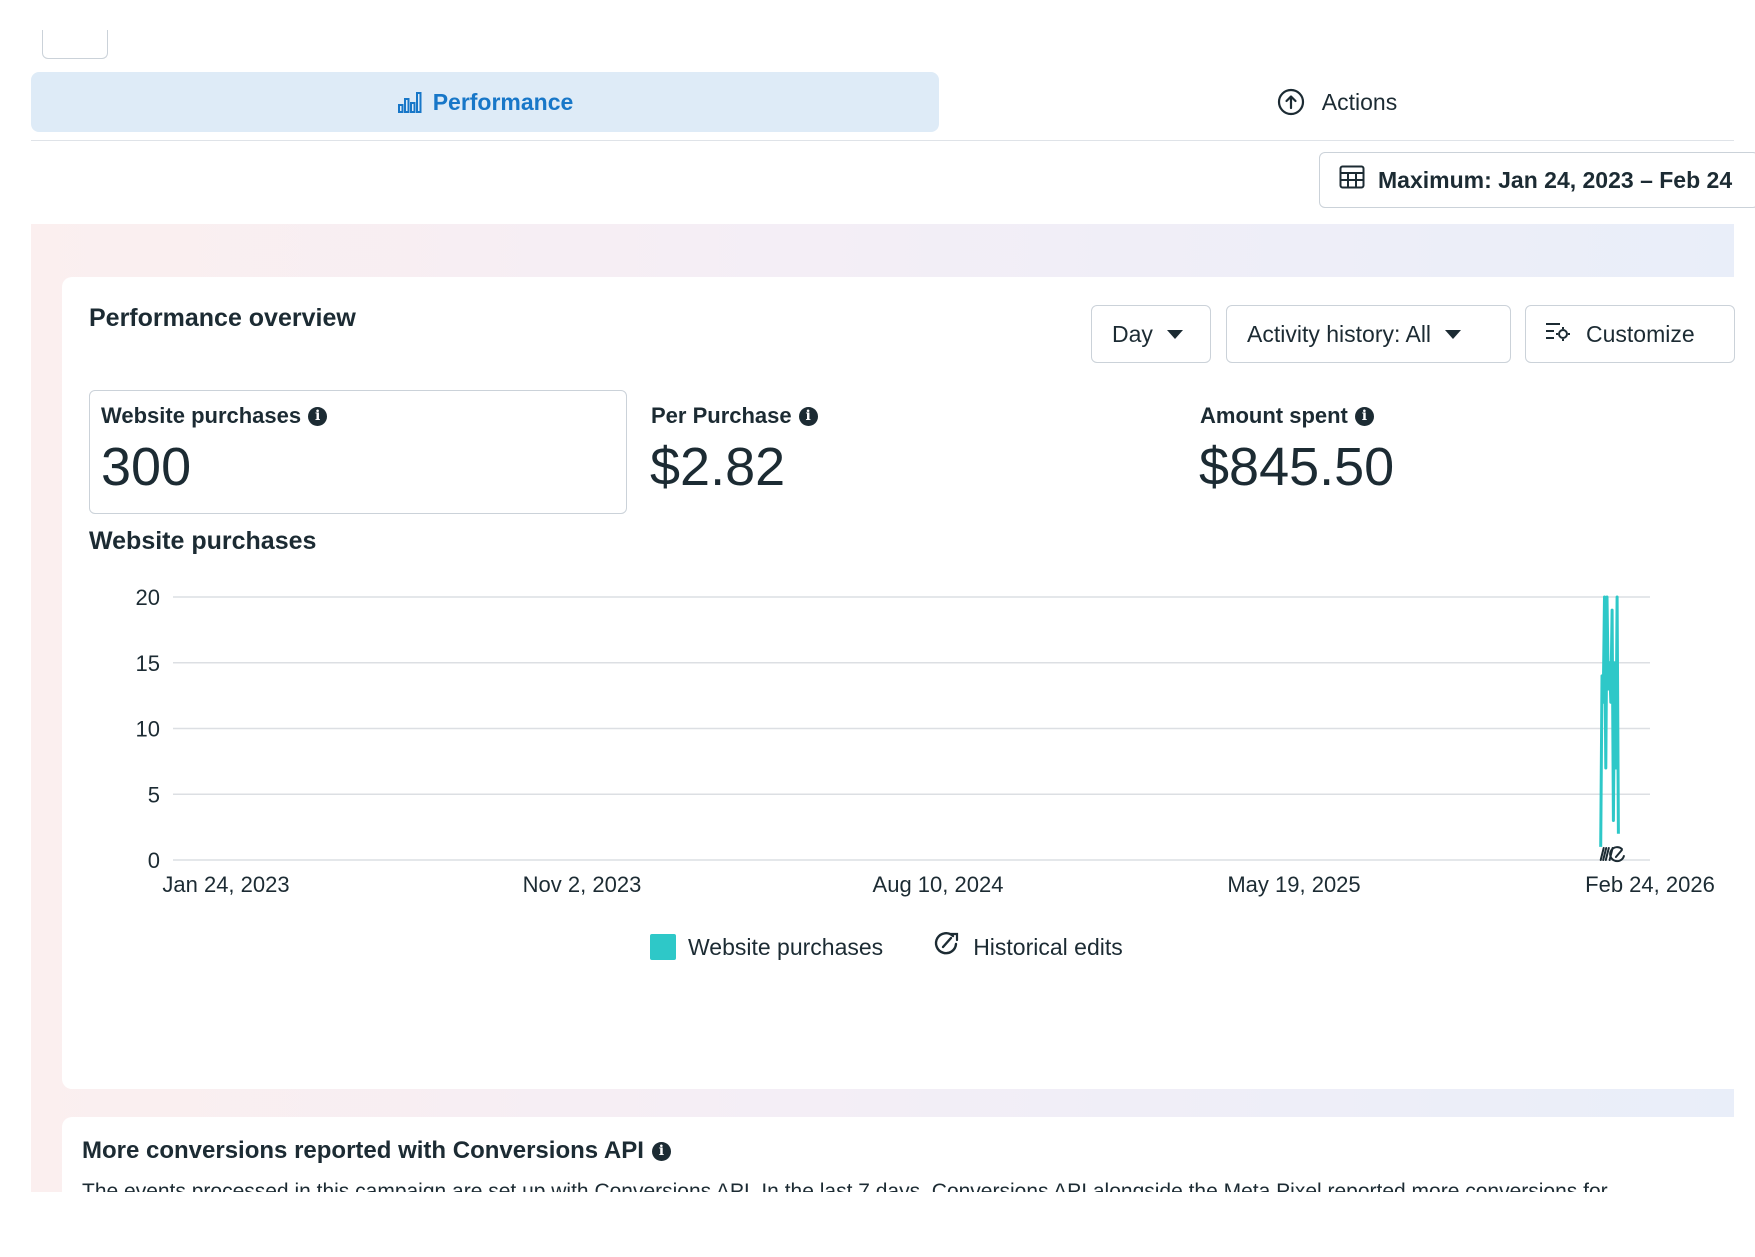 The height and width of the screenshot is (1257, 1755). I want to click on legend-website-purchases: Website purchases, so click(766, 947).